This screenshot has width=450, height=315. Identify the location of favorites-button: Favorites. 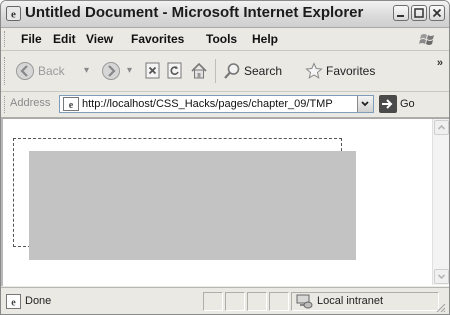
(340, 71).